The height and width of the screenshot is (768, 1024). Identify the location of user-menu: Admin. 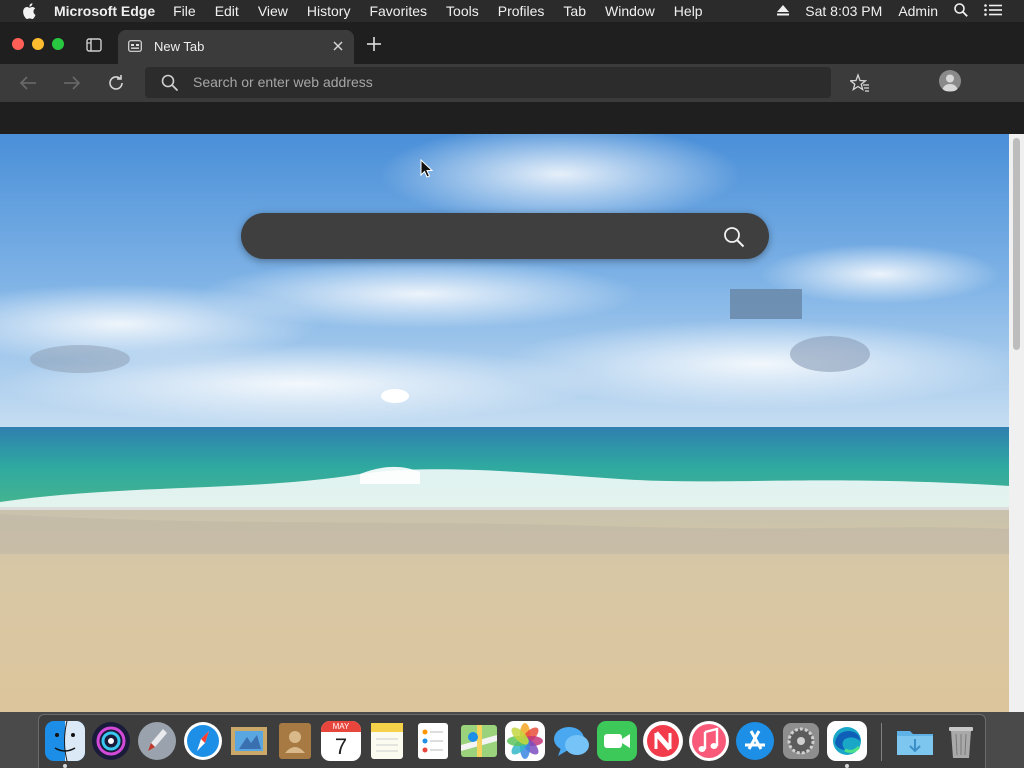
(918, 11).